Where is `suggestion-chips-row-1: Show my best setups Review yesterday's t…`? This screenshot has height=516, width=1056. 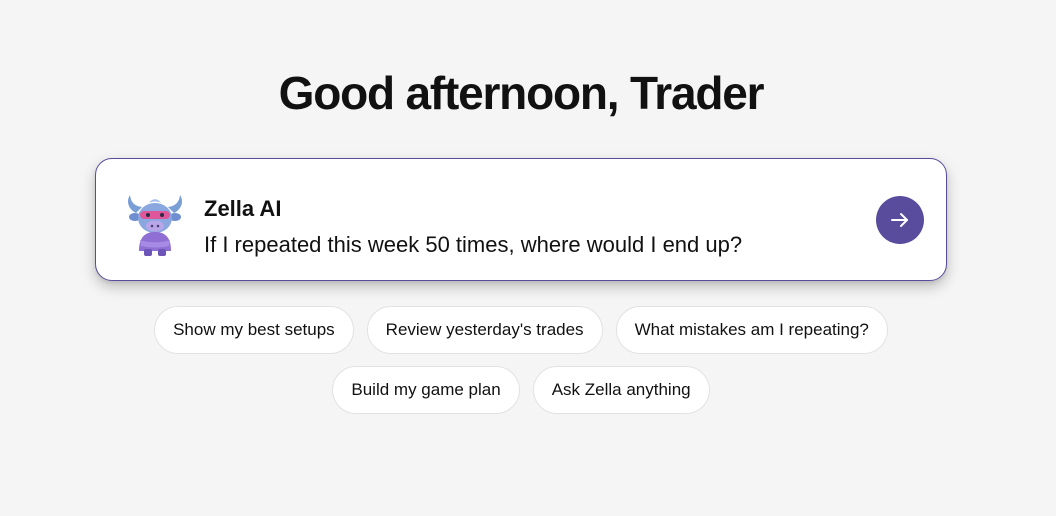
suggestion-chips-row-1: Show my best setups Review yesterday's t… is located at coordinates (521, 330).